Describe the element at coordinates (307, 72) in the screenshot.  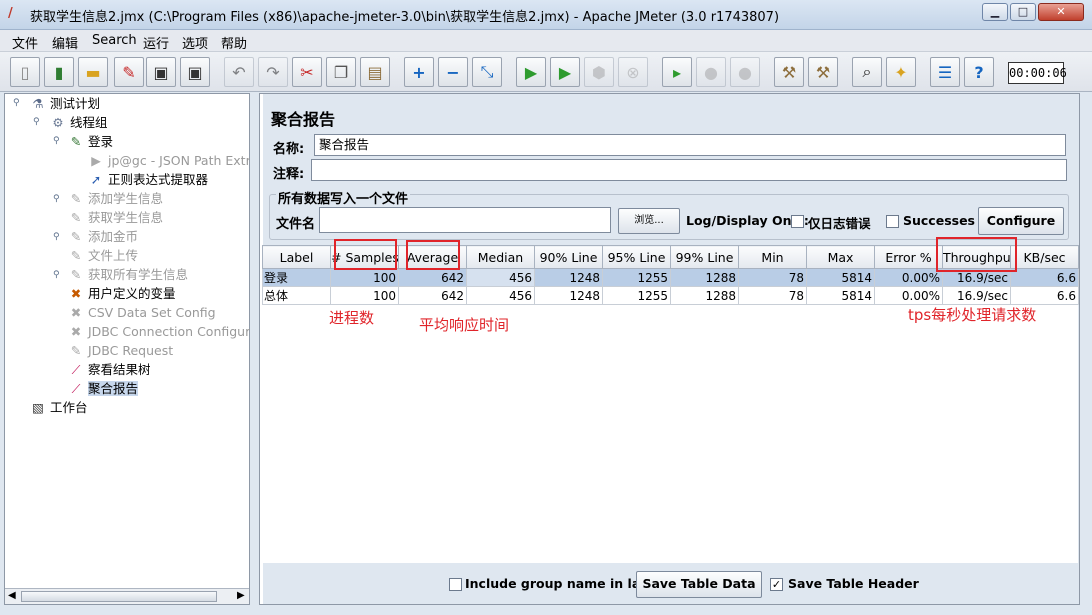
I see `cut-icon: ✂` at that location.